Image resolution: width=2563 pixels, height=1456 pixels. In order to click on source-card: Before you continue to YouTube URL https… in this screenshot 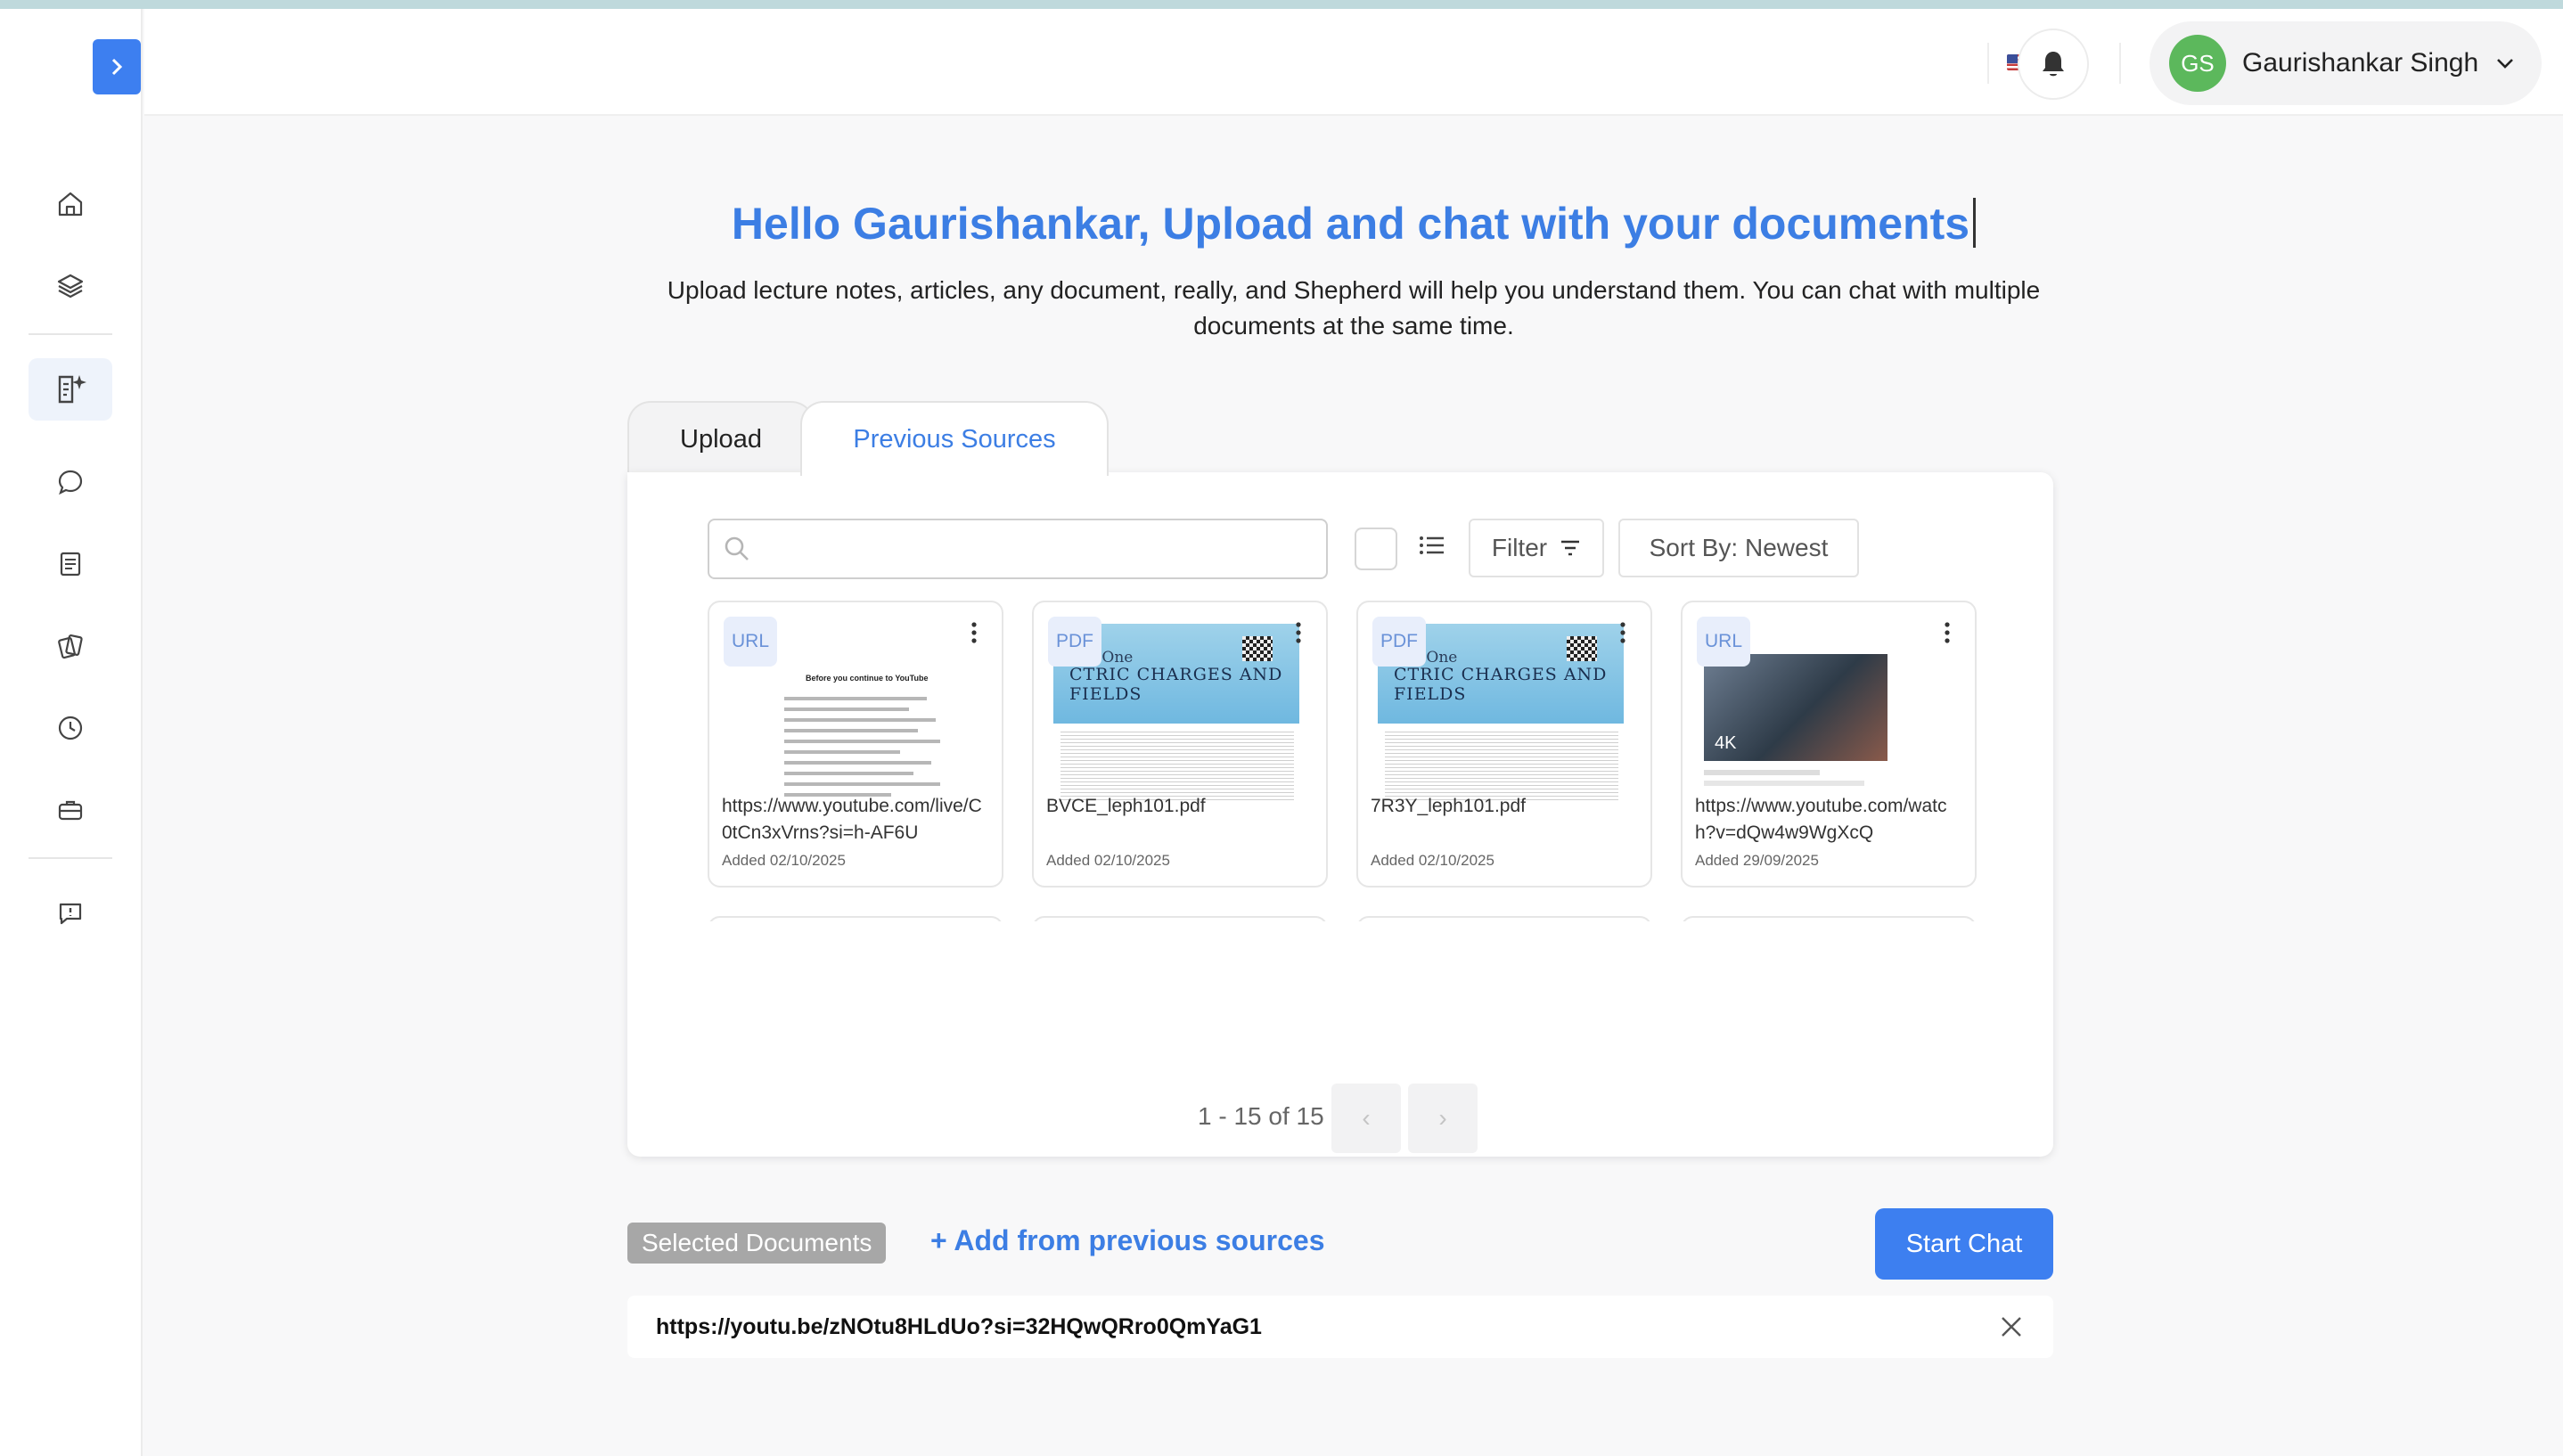, I will do `click(855, 744)`.